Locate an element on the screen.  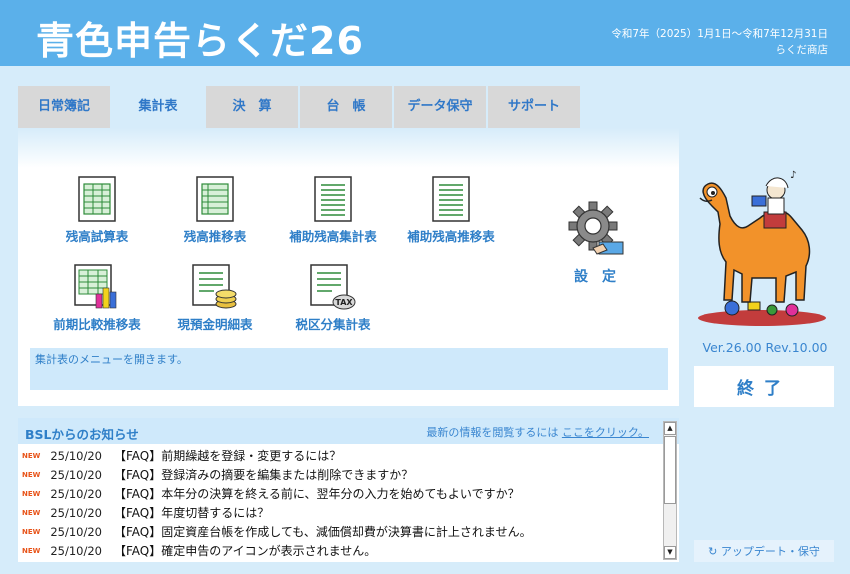
coins-icon is located at coordinates (214, 286).